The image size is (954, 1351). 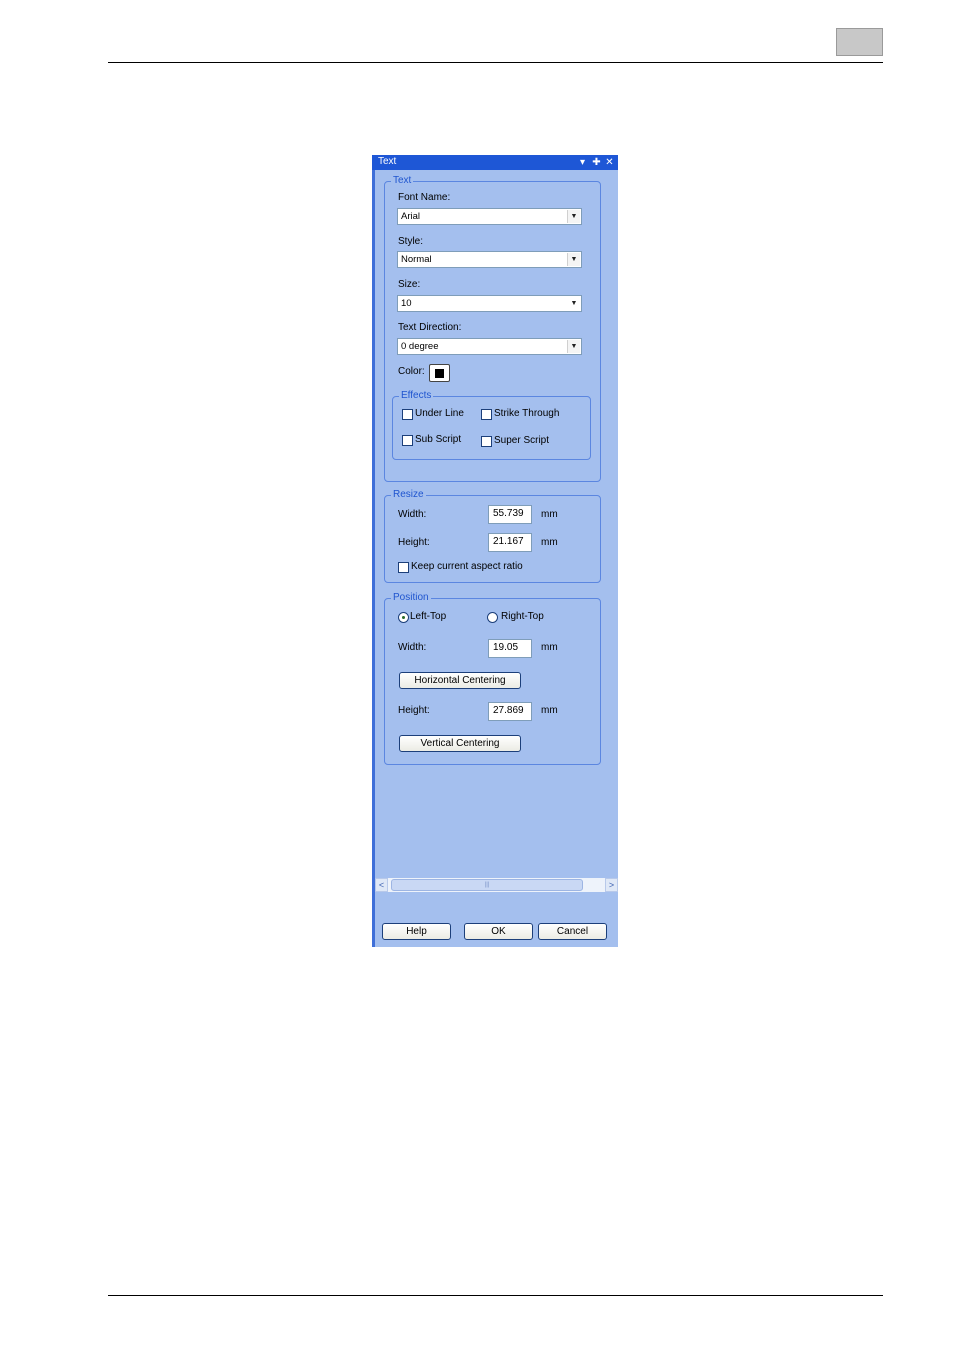 What do you see at coordinates (549, 647) in the screenshot?
I see `position-width-unit: mm` at bounding box center [549, 647].